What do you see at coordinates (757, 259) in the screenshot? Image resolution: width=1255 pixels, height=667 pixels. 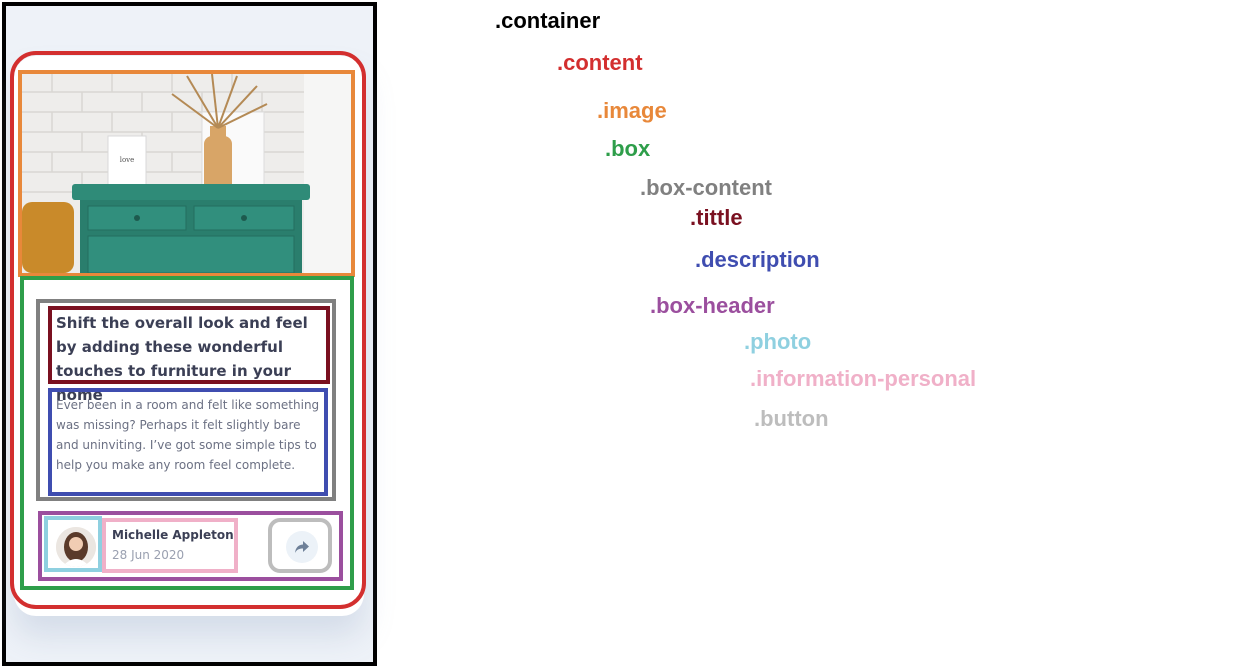 I see `label-description: .description` at bounding box center [757, 259].